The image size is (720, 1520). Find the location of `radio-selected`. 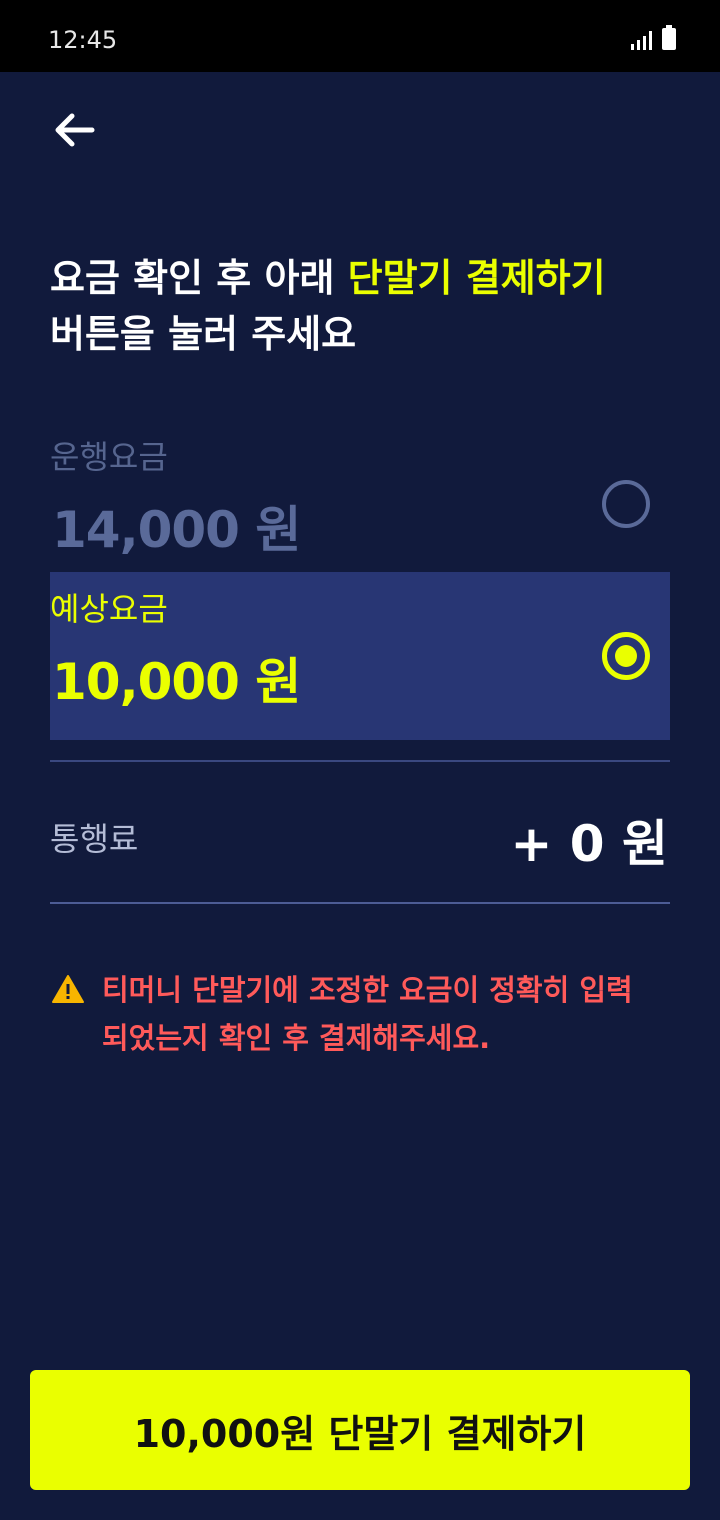

radio-selected is located at coordinates (626, 656).